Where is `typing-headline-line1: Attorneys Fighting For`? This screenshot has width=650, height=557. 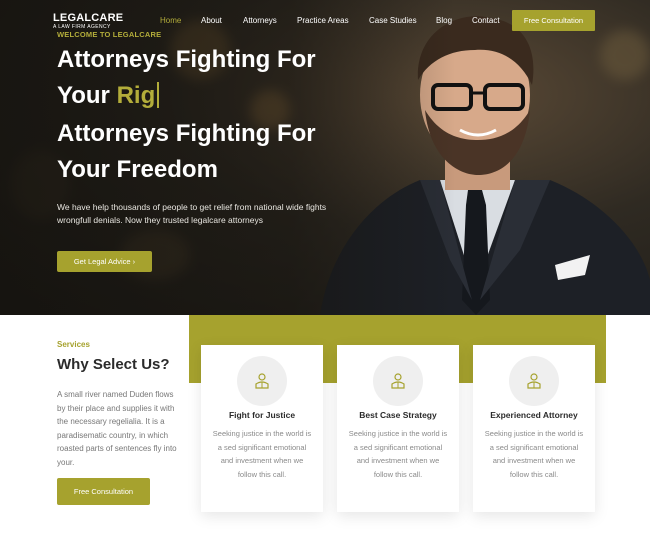 typing-headline-line1: Attorneys Fighting For is located at coordinates (186, 59).